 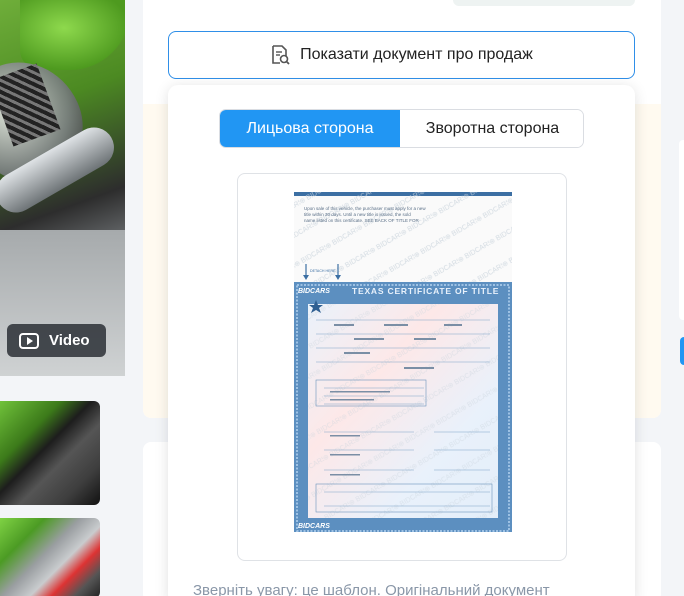 I want to click on document-side-tabs: Лицьова сторона Зворотна сторона, so click(x=401, y=128).